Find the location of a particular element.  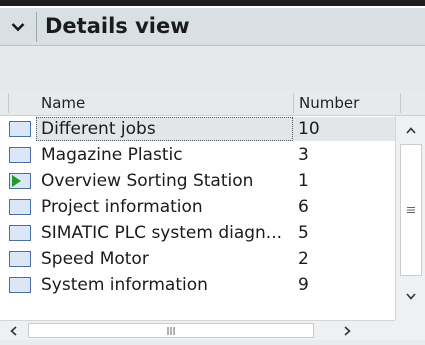

column-header-number: Number is located at coordinates (329, 103).